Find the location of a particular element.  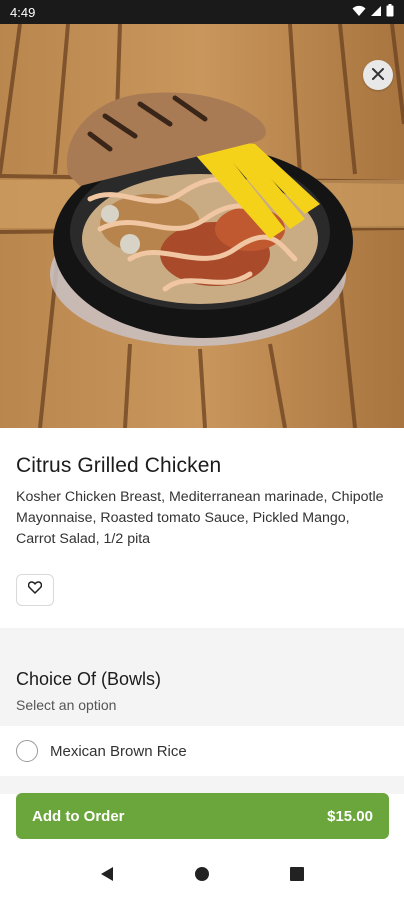

status-time: 4:49 is located at coordinates (23, 12).